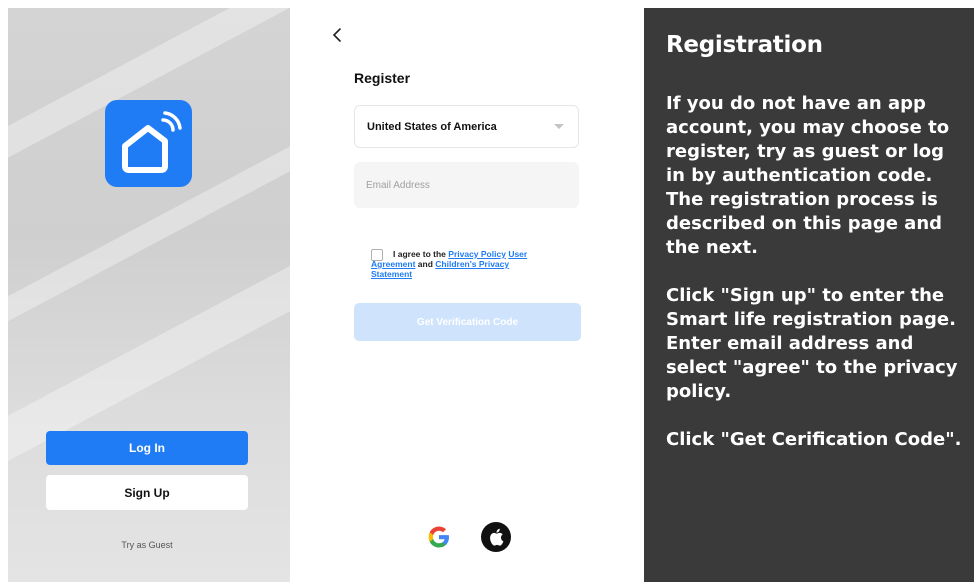  What do you see at coordinates (148, 143) in the screenshot?
I see `smart-home-logo-icon` at bounding box center [148, 143].